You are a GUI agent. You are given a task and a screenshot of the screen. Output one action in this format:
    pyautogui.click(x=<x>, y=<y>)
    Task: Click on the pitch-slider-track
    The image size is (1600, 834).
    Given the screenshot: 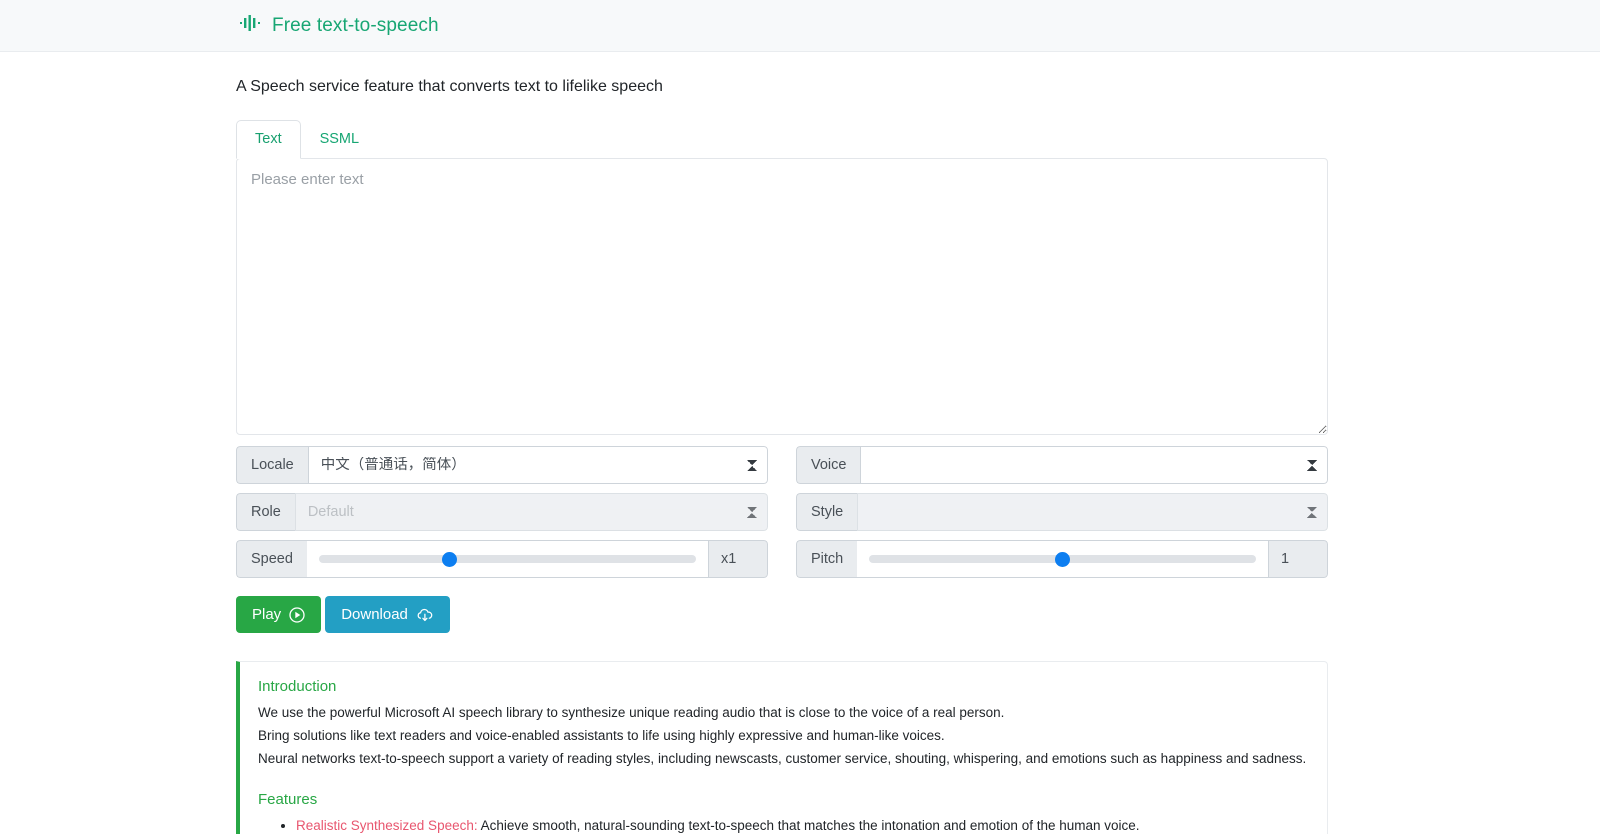 What is the action you would take?
    pyautogui.click(x=1062, y=559)
    